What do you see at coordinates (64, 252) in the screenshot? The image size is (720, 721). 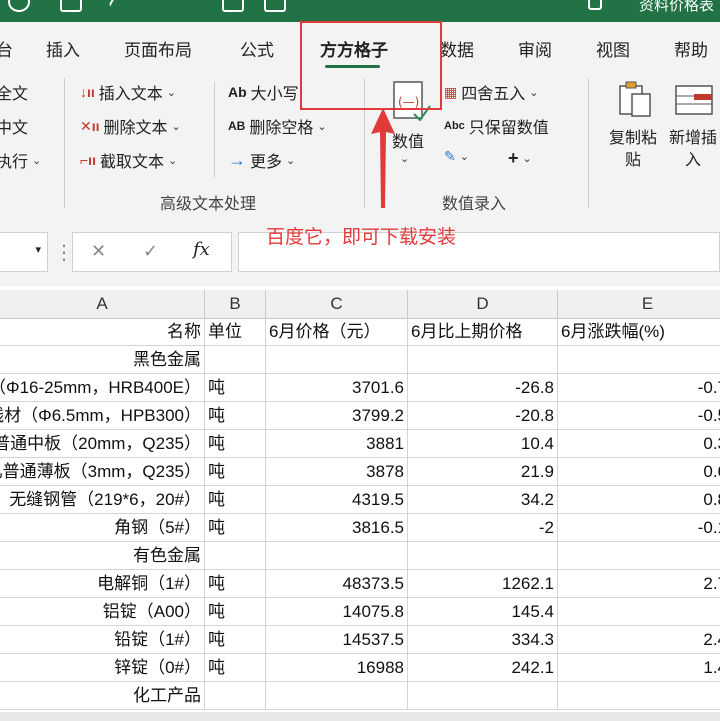 I see `formula-bar-grip: ⋮` at bounding box center [64, 252].